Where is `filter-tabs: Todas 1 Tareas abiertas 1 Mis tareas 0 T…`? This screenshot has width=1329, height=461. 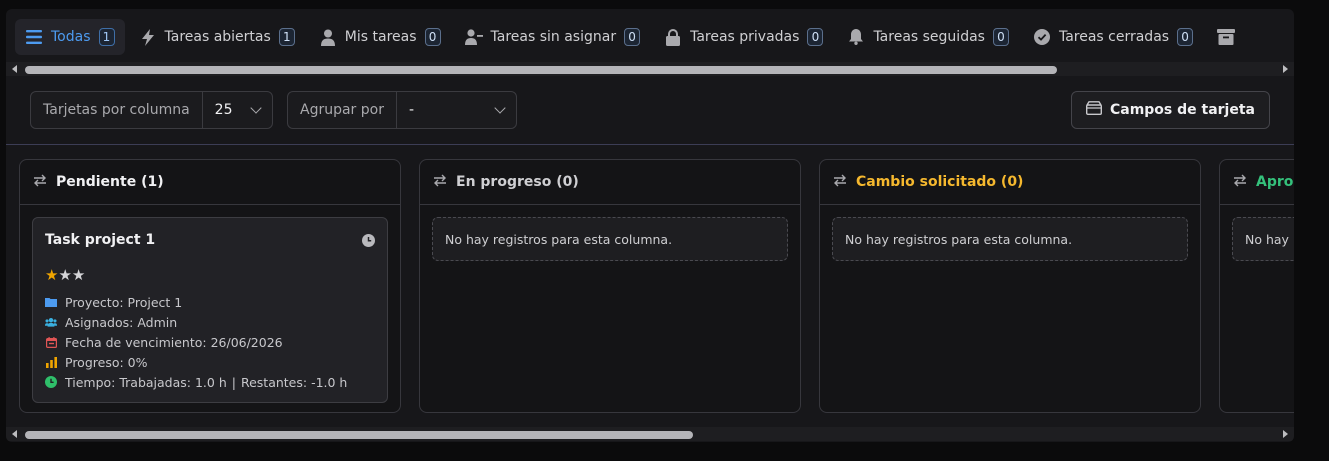 filter-tabs: Todas 1 Tareas abiertas 1 Mis tareas 0 T… is located at coordinates (650, 37).